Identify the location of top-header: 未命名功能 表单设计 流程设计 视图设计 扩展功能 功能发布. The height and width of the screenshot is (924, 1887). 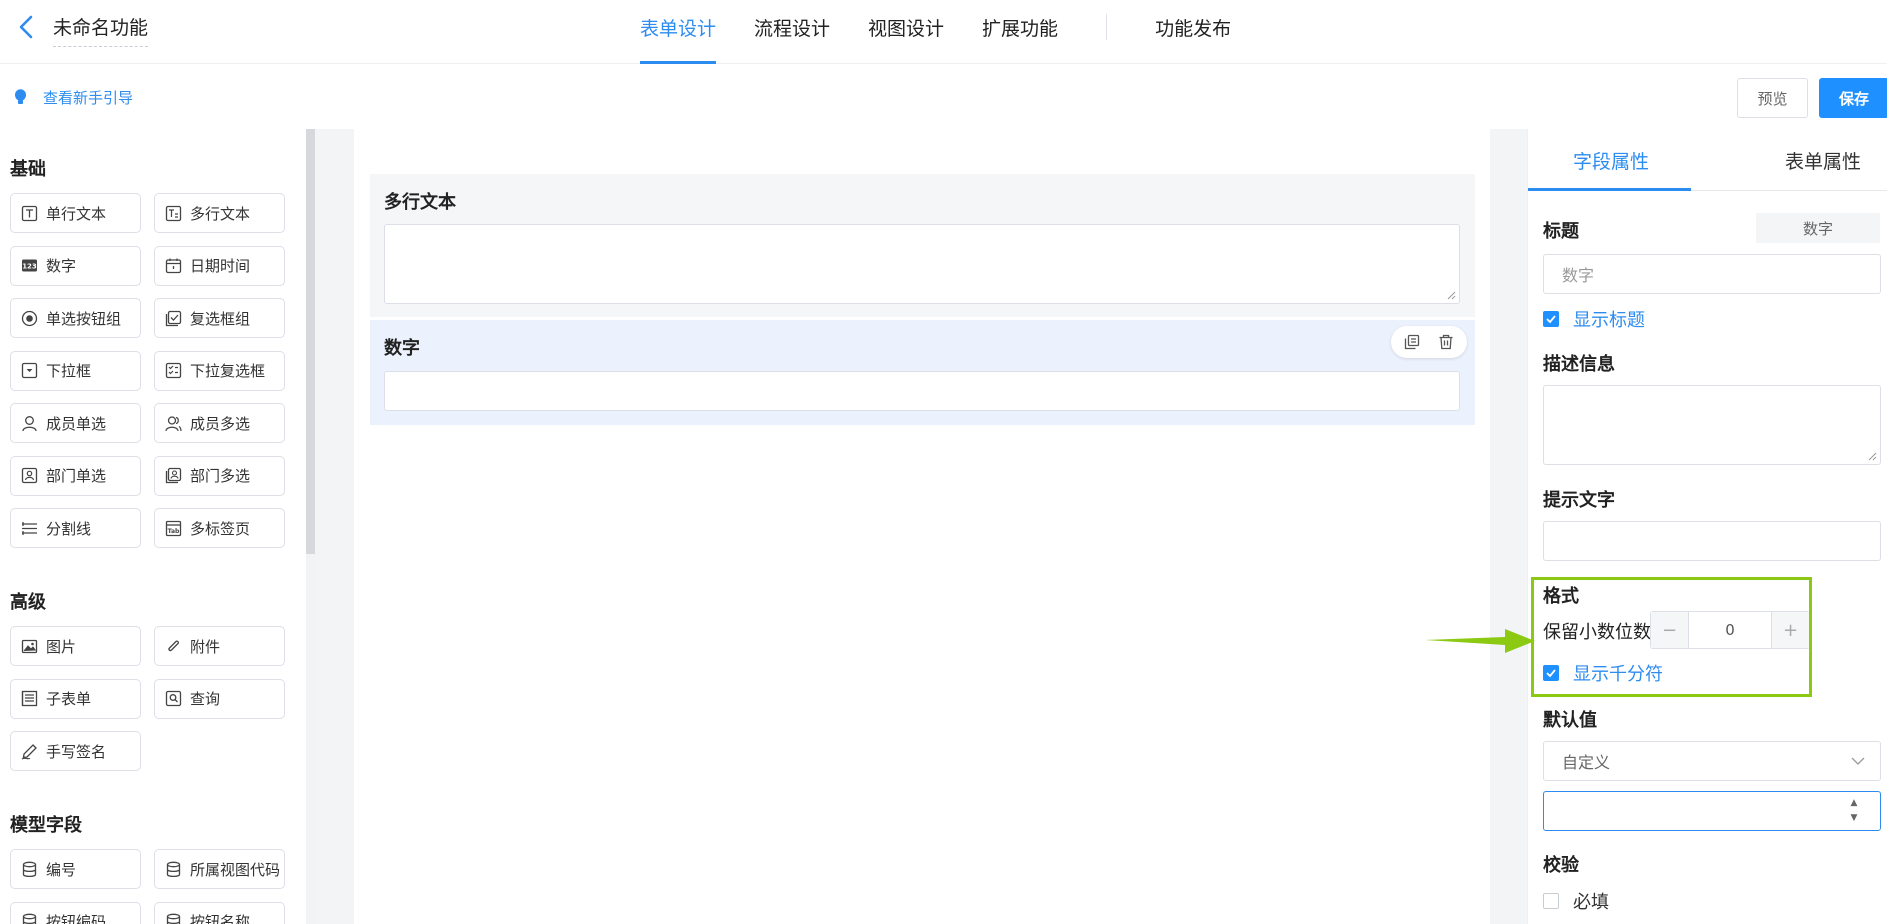
(943, 32).